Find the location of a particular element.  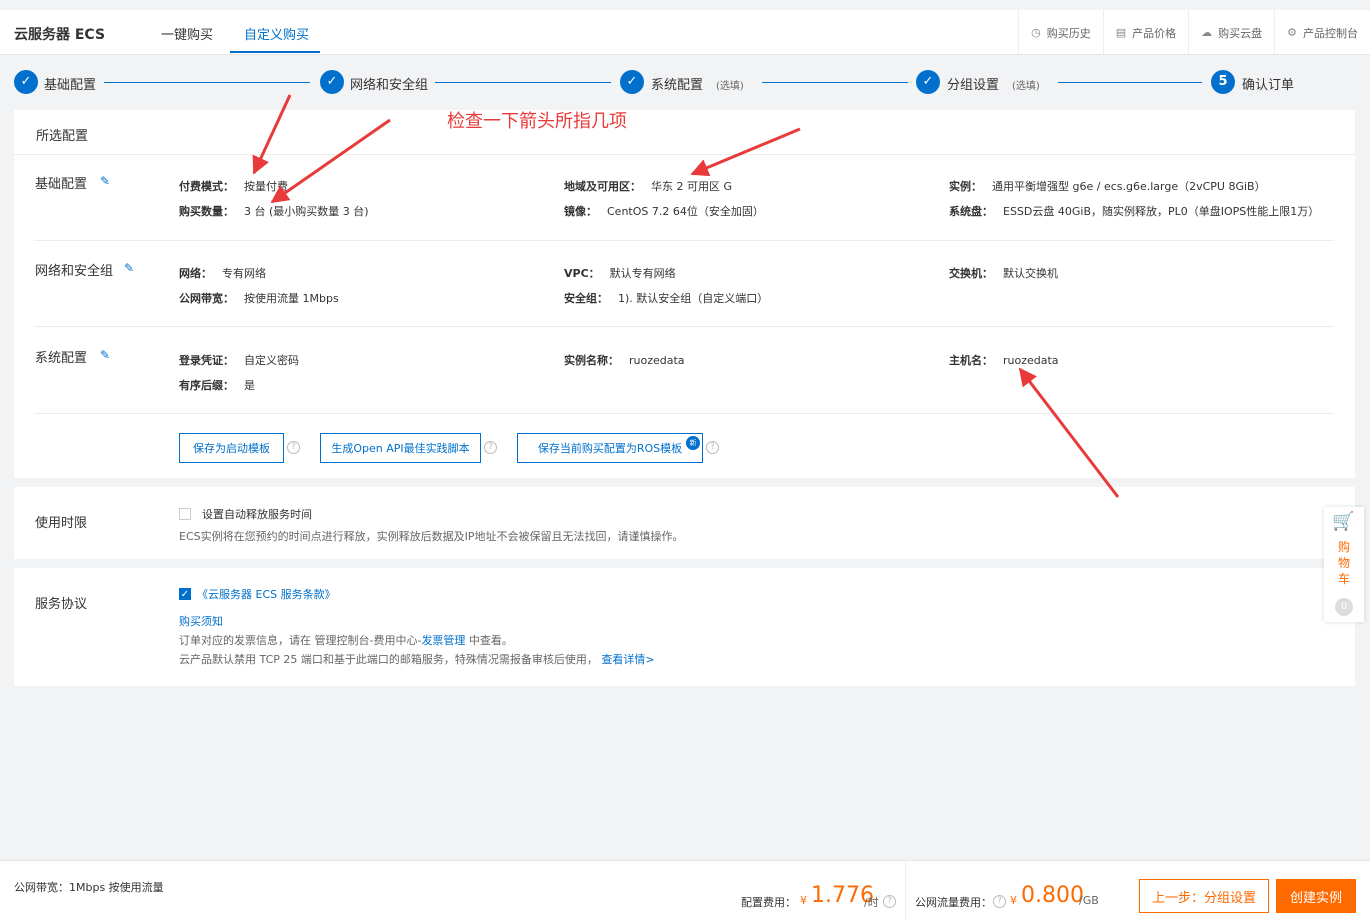

image: 镜像： CentOS 7.2 64位（安全加固） is located at coordinates (664, 211).